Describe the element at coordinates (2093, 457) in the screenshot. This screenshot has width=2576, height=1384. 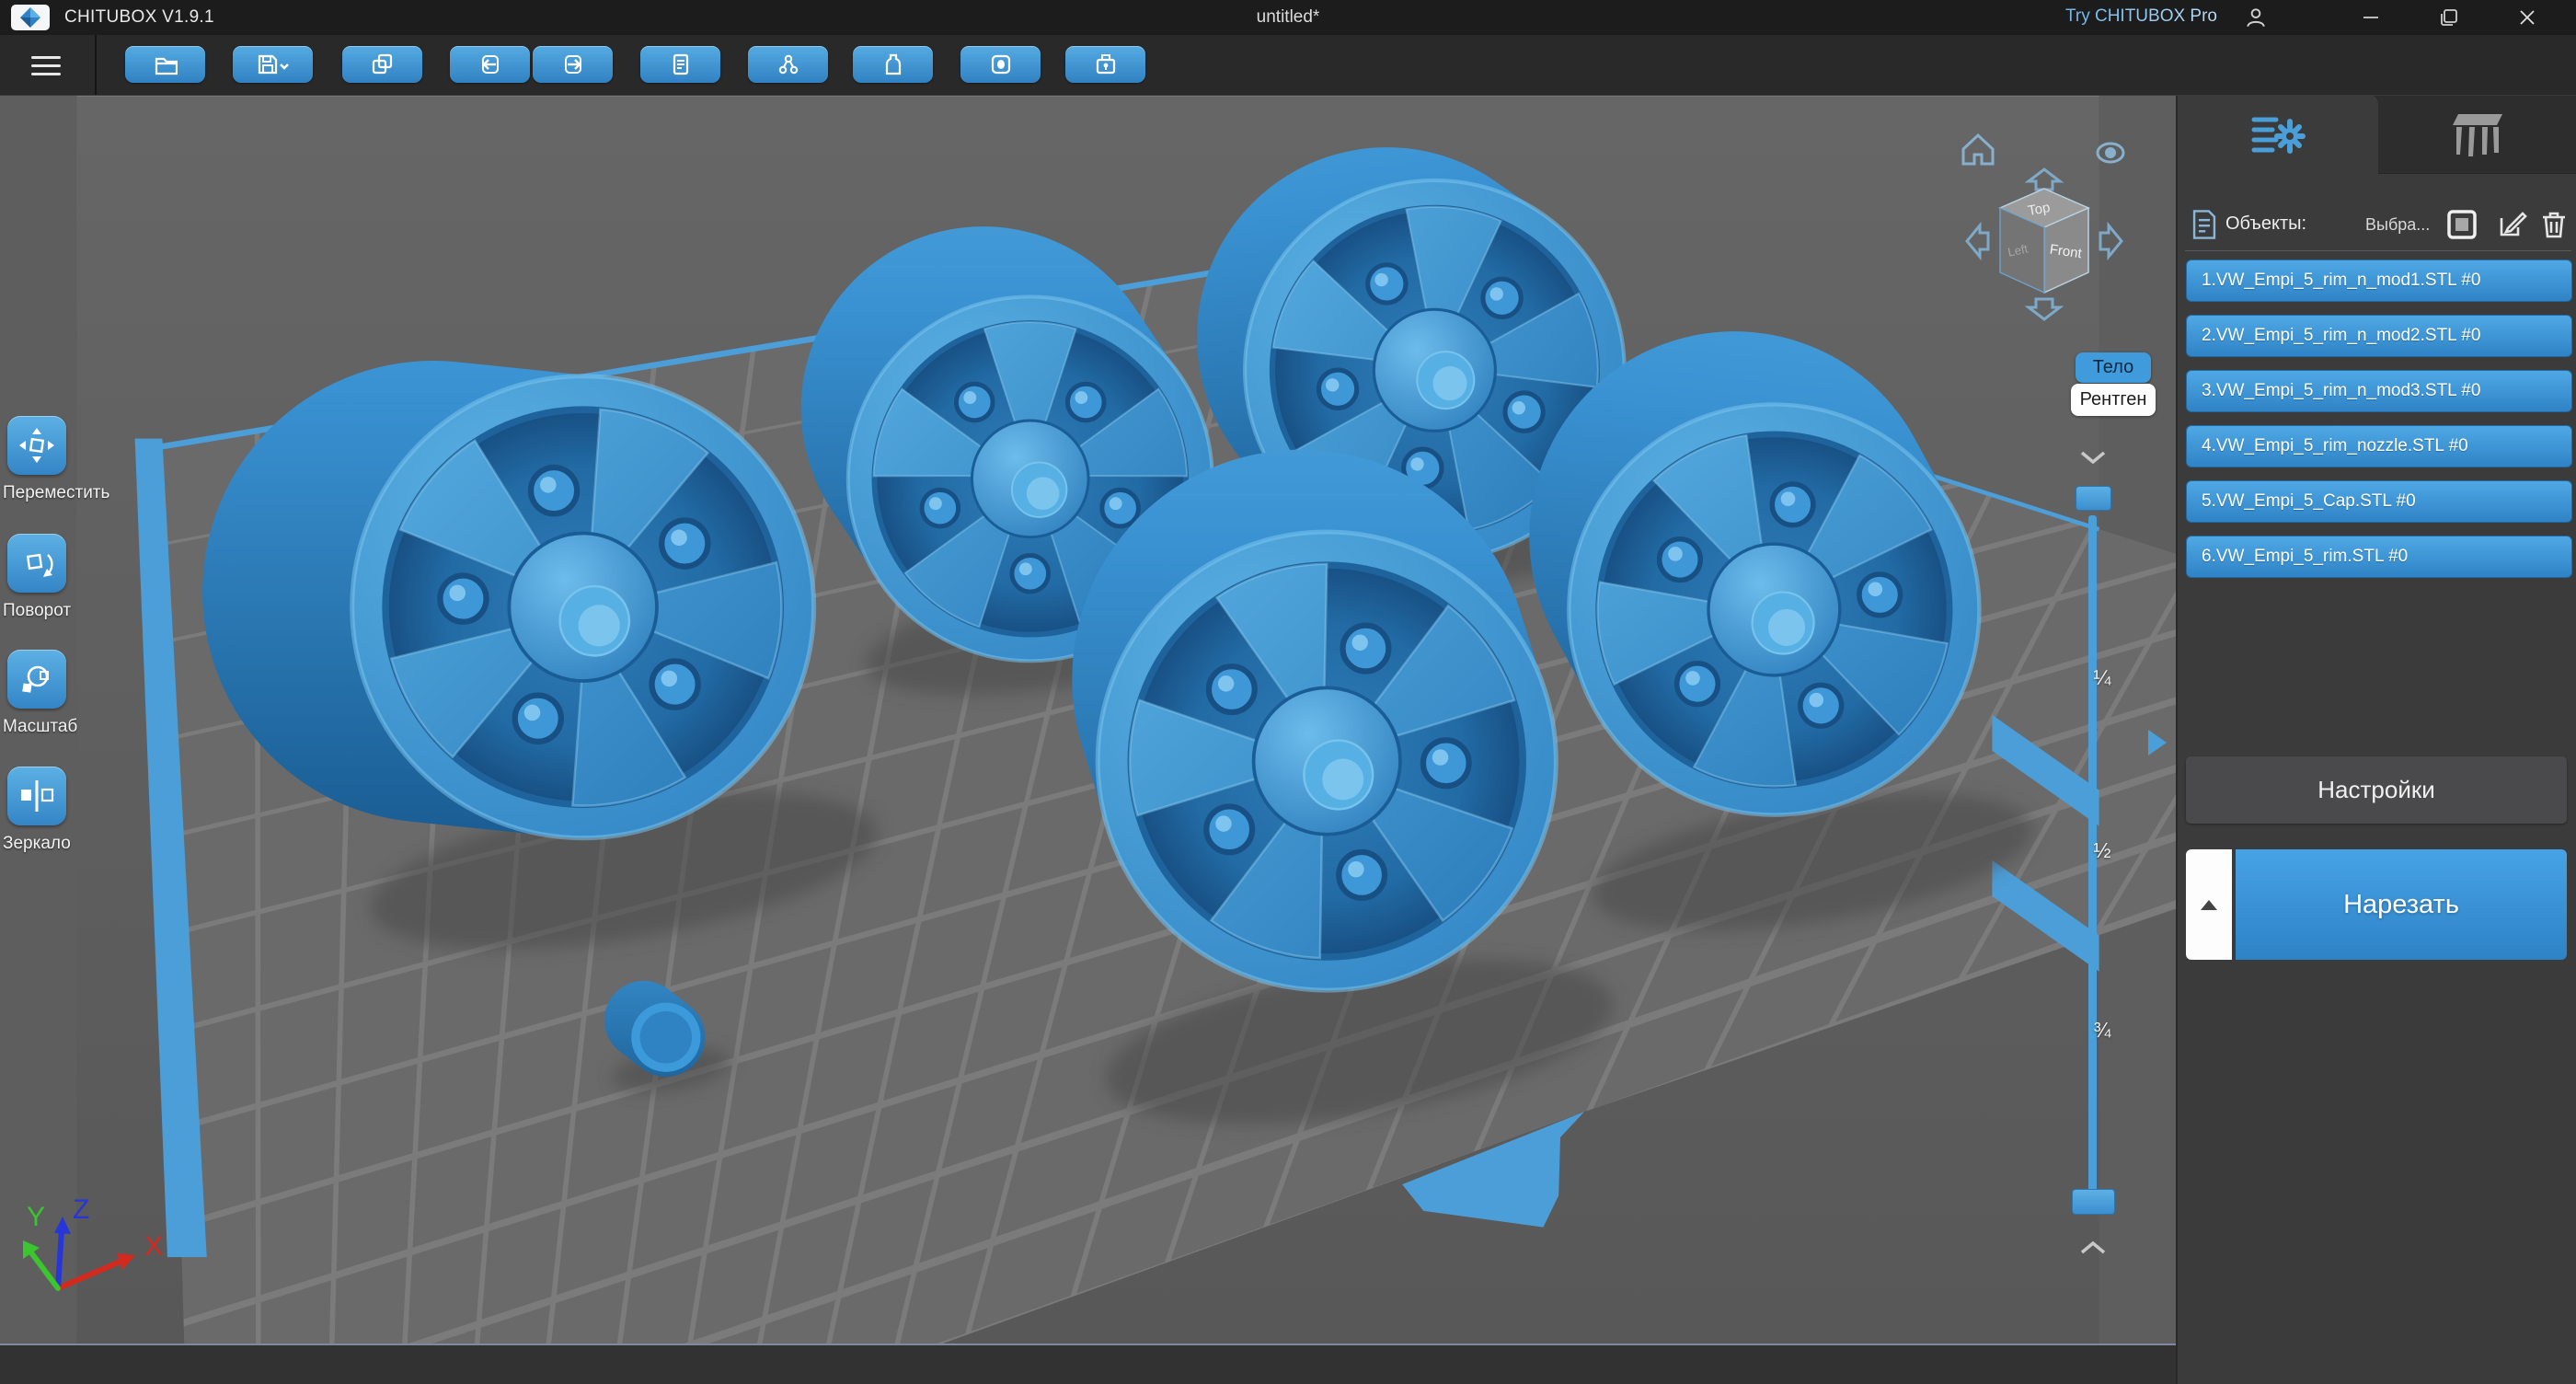
I see `slider-collapse-chevron` at that location.